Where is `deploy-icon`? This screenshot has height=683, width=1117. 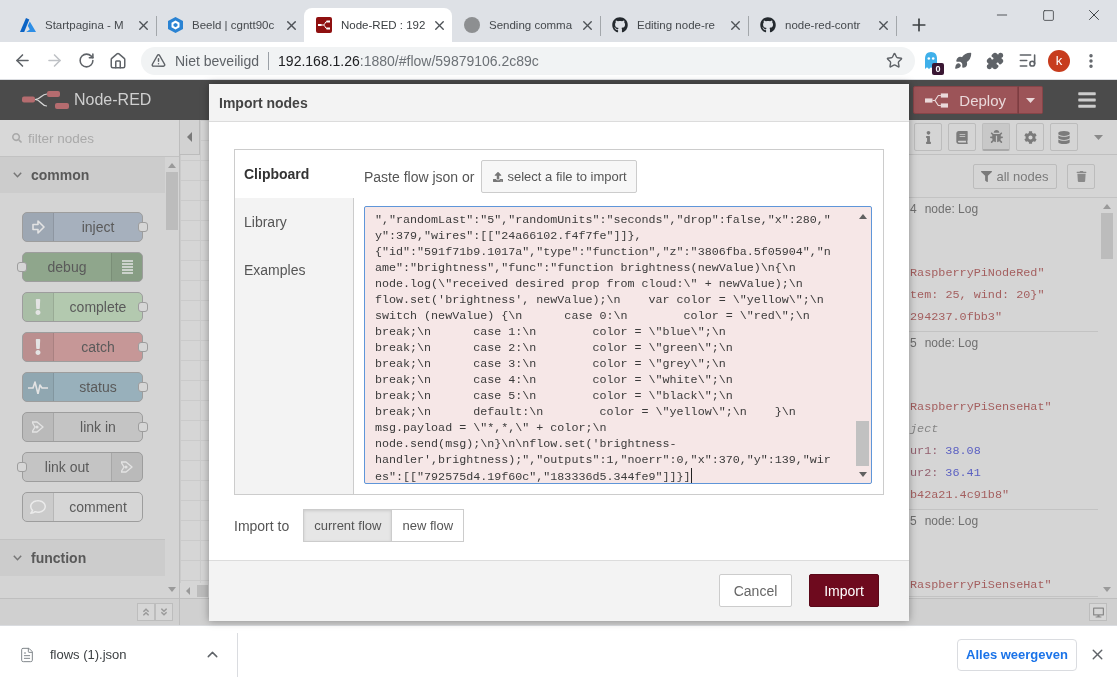 deploy-icon is located at coordinates (937, 100).